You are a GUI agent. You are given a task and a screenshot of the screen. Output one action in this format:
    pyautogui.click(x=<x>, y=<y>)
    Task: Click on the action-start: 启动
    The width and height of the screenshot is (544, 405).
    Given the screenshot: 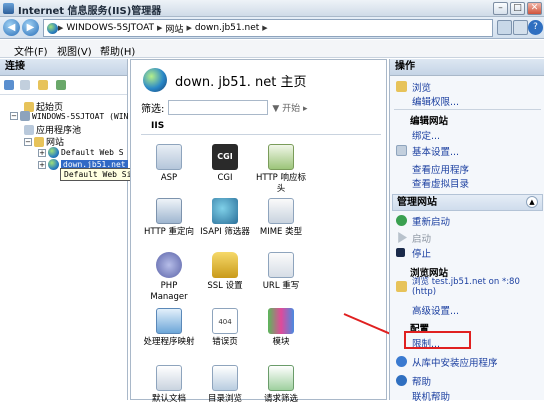 What is the action you would take?
    pyautogui.click(x=421, y=238)
    